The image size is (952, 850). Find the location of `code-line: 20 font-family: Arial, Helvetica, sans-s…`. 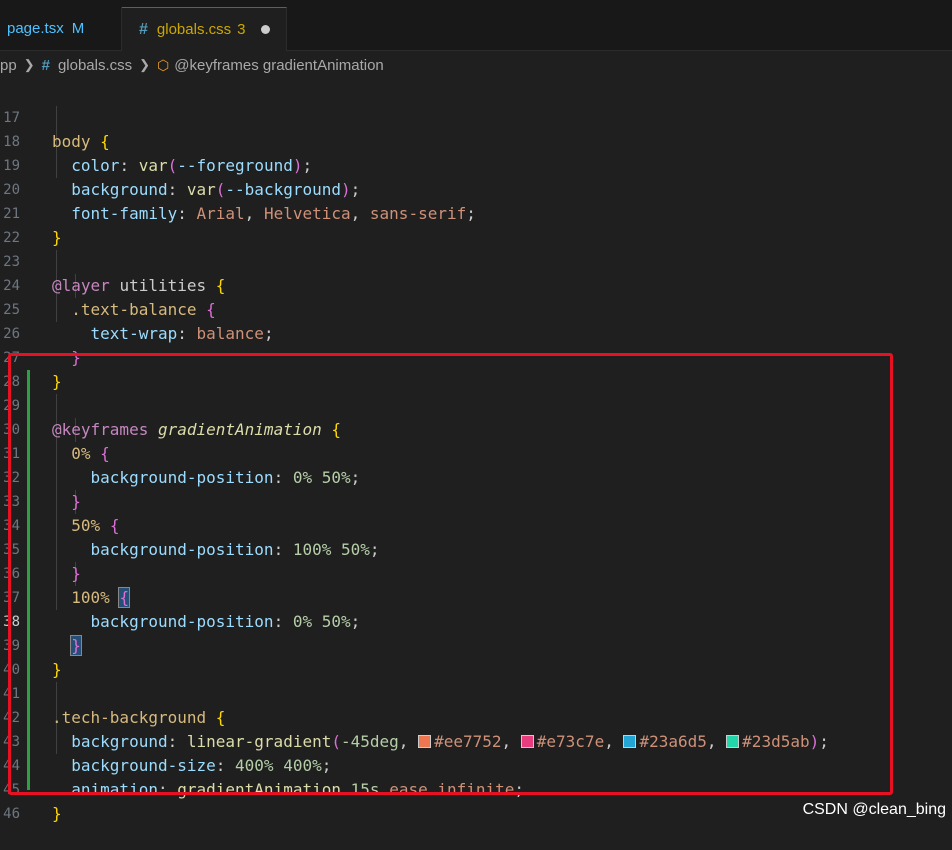

code-line: 20 font-family: Arial, Helvetica, sans-s… is located at coordinates (476, 188).